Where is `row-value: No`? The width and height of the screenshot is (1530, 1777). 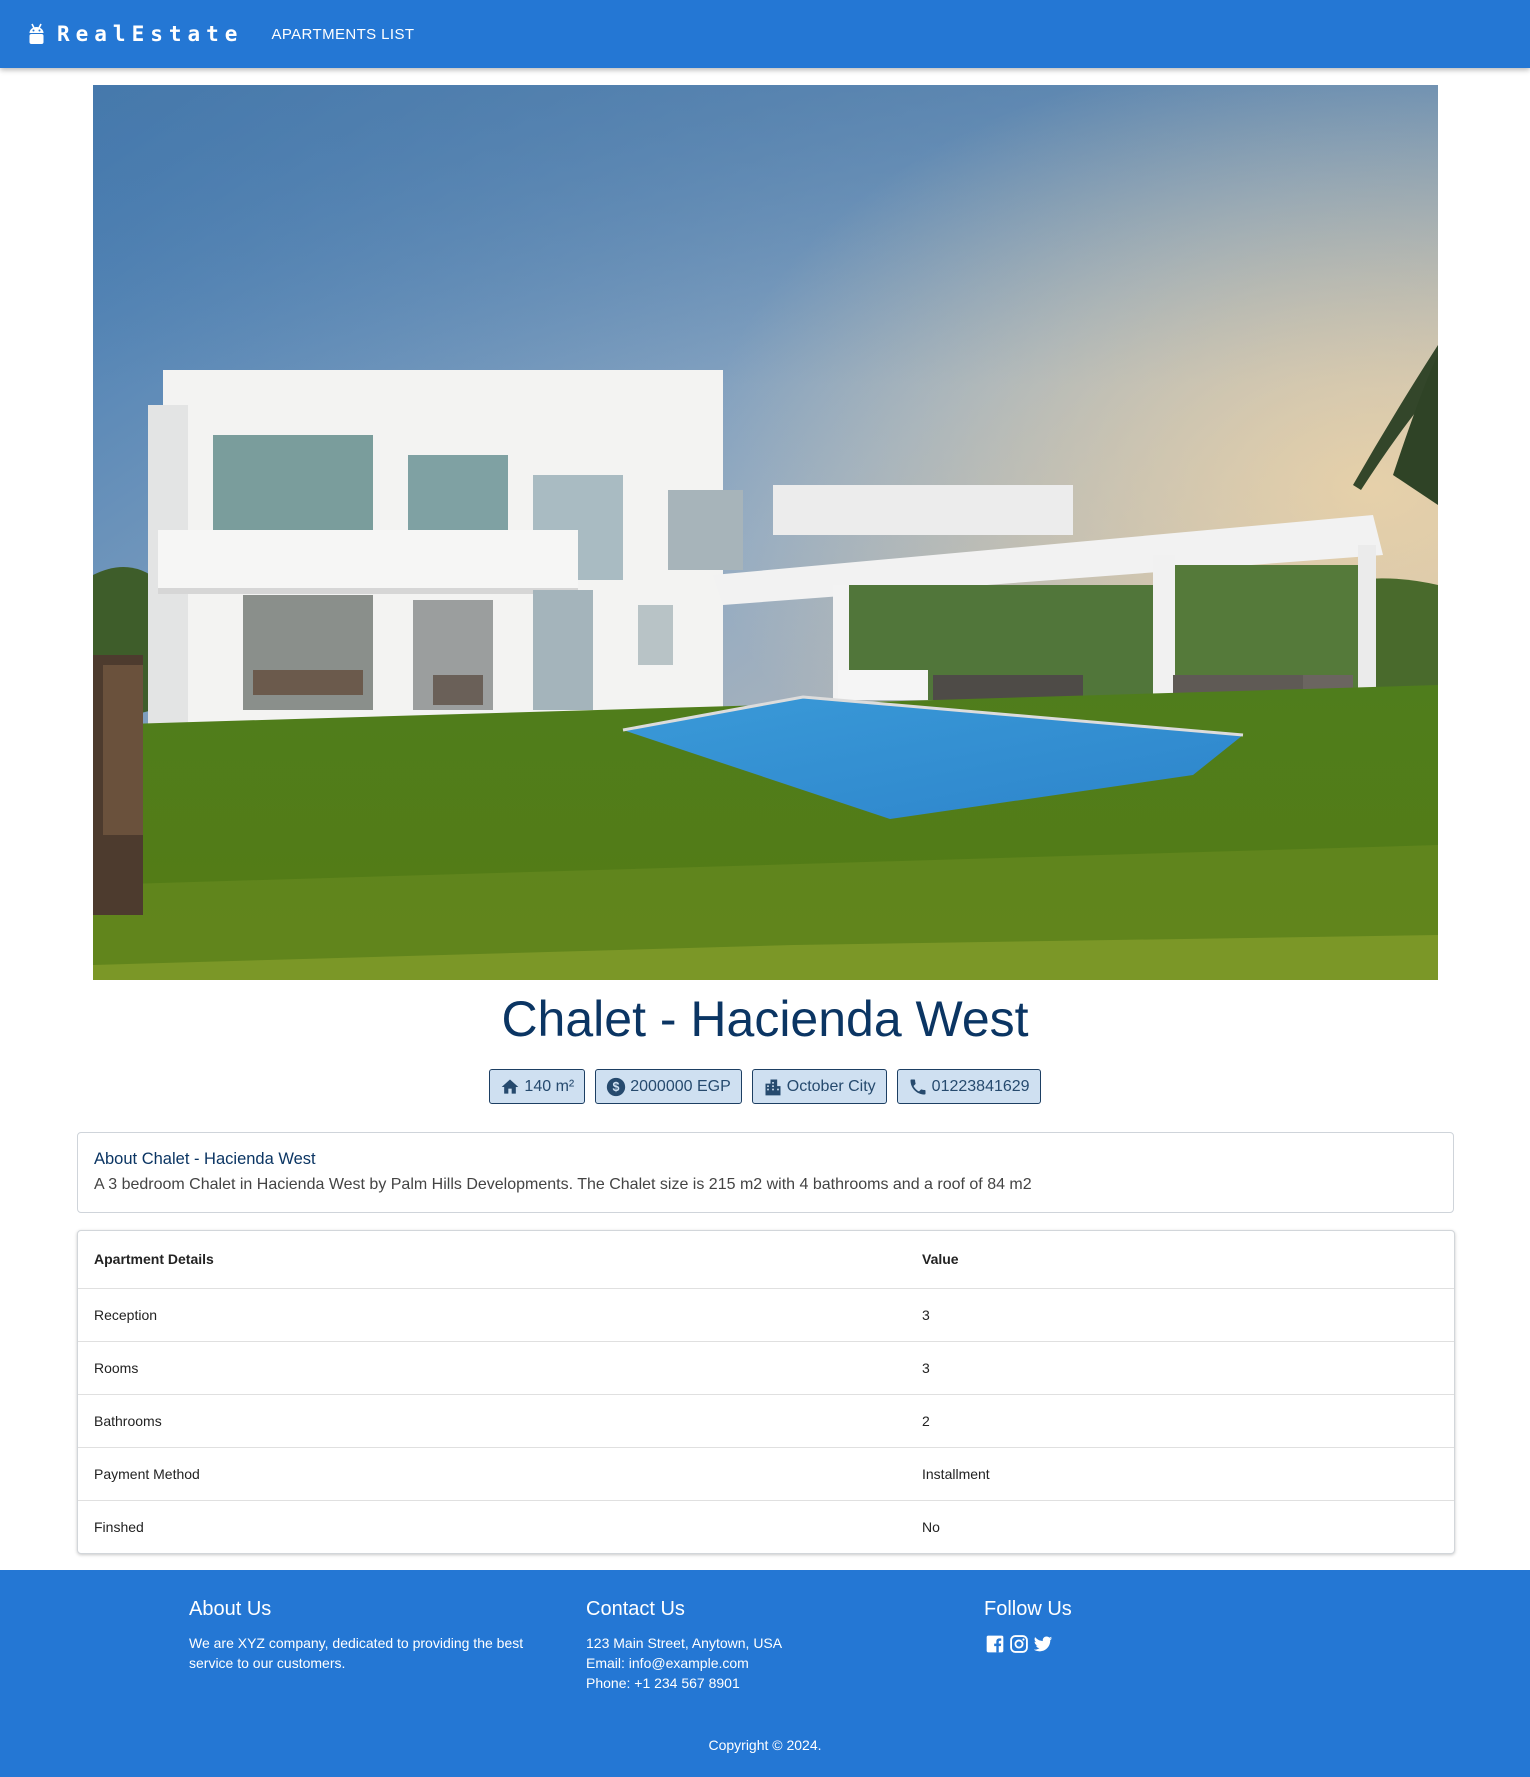 row-value: No is located at coordinates (931, 1526).